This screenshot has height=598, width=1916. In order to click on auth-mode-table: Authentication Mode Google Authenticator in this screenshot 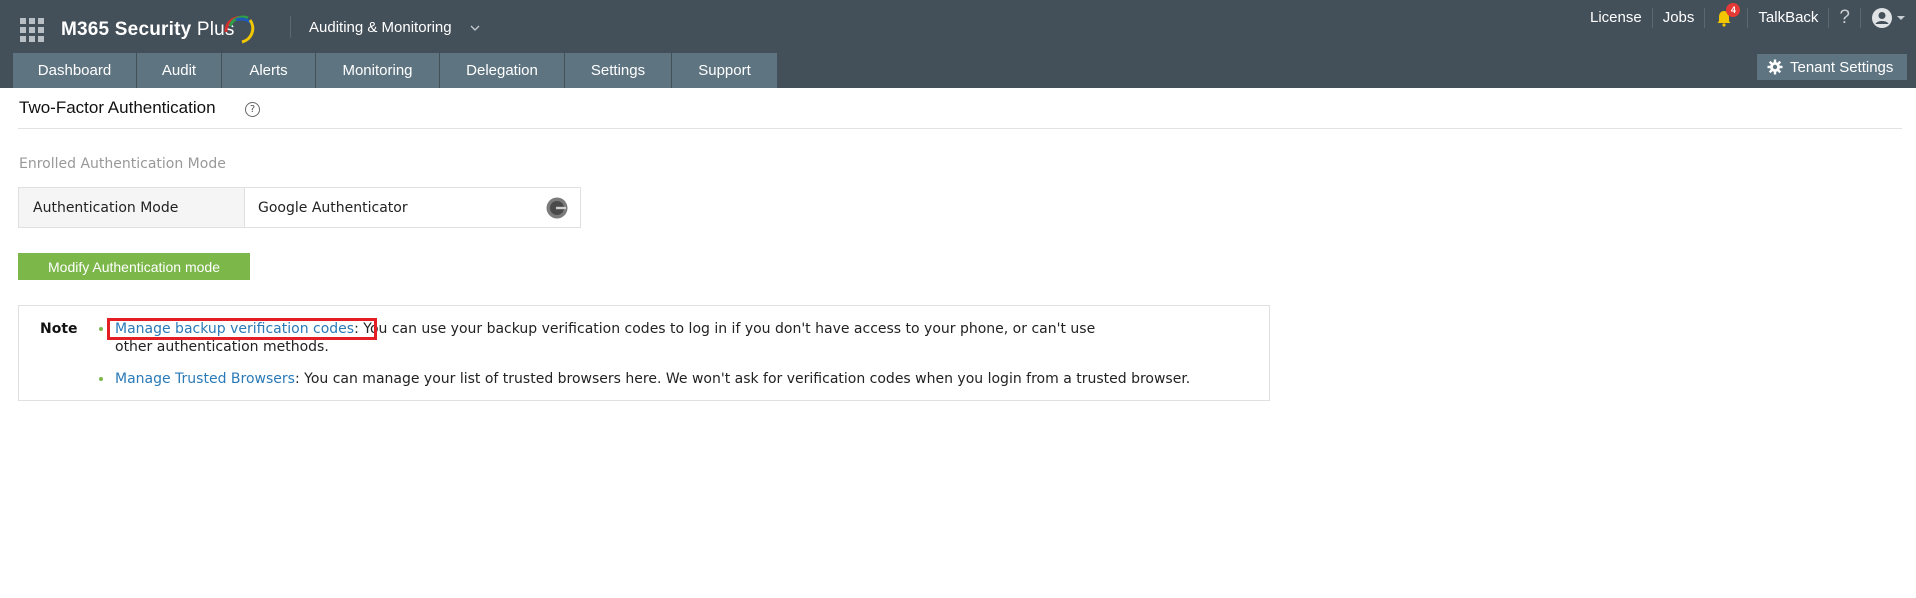, I will do `click(299, 207)`.